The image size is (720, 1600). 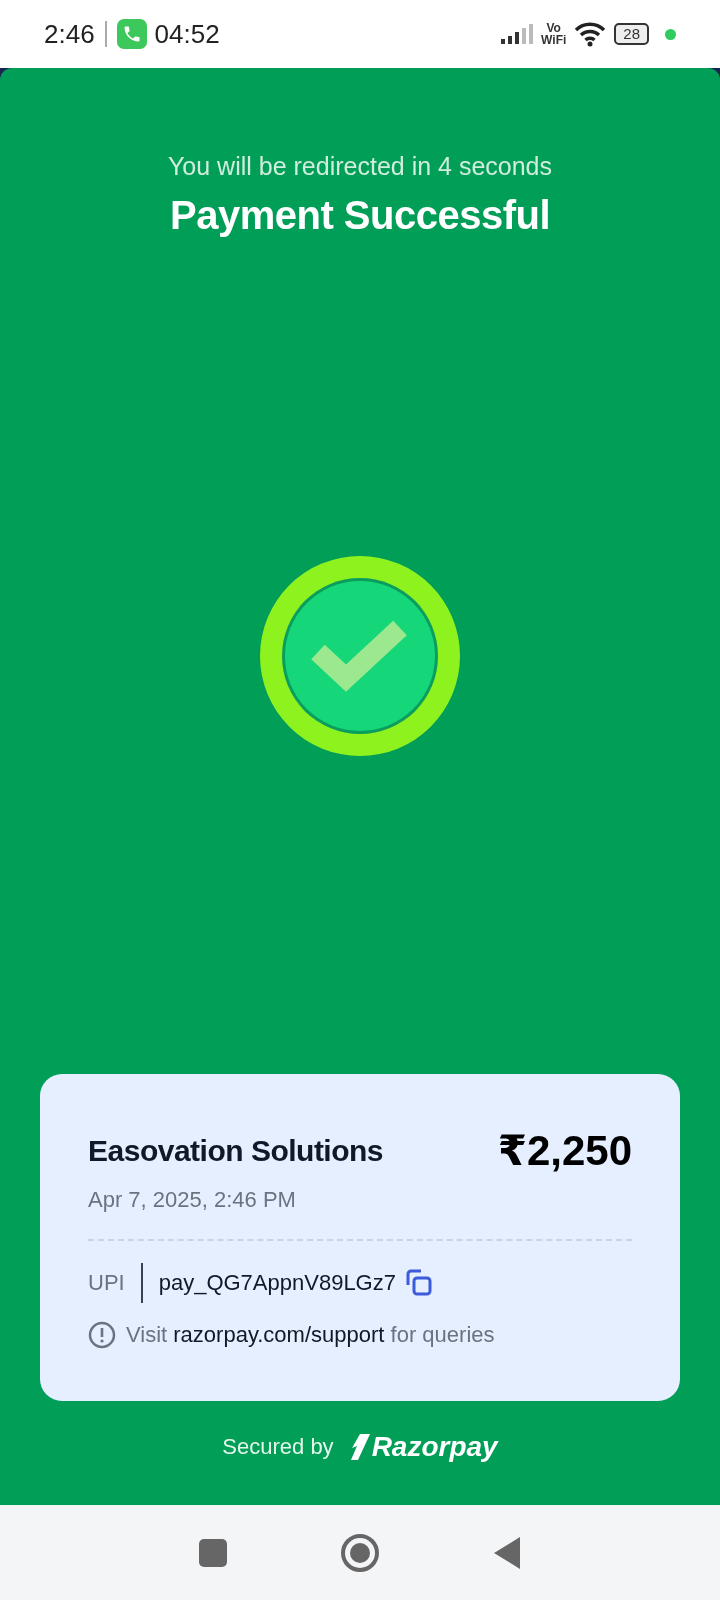 I want to click on support-message: Visit razorpay.com/support for queries, so click(x=310, y=1335).